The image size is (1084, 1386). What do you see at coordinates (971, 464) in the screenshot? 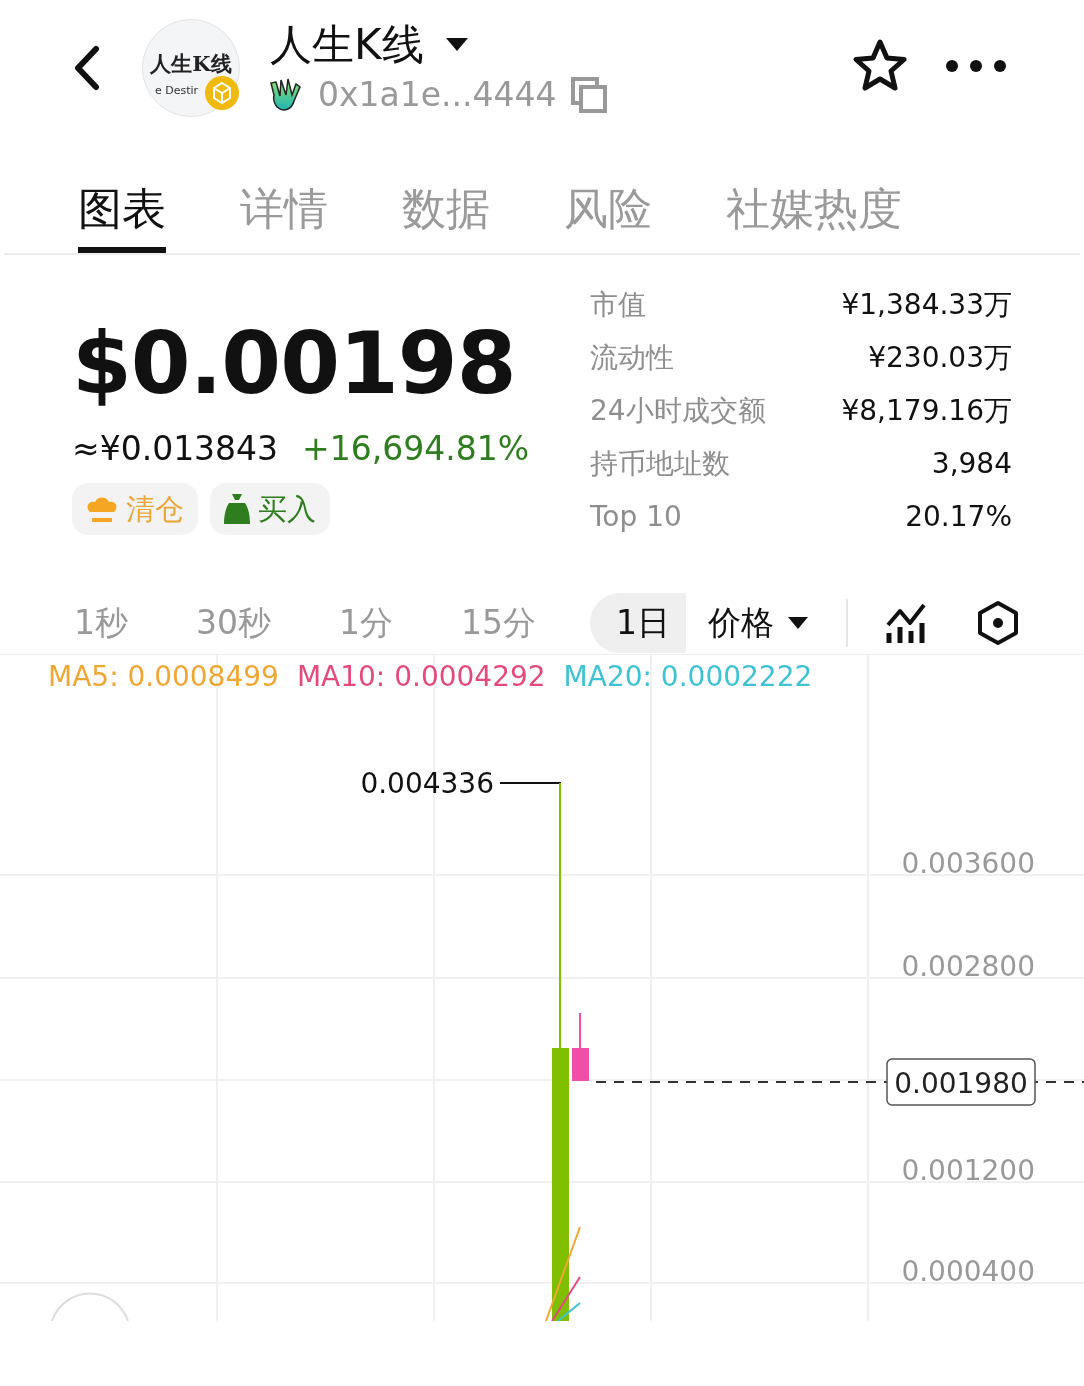
I see `stat-value: 3,984` at bounding box center [971, 464].